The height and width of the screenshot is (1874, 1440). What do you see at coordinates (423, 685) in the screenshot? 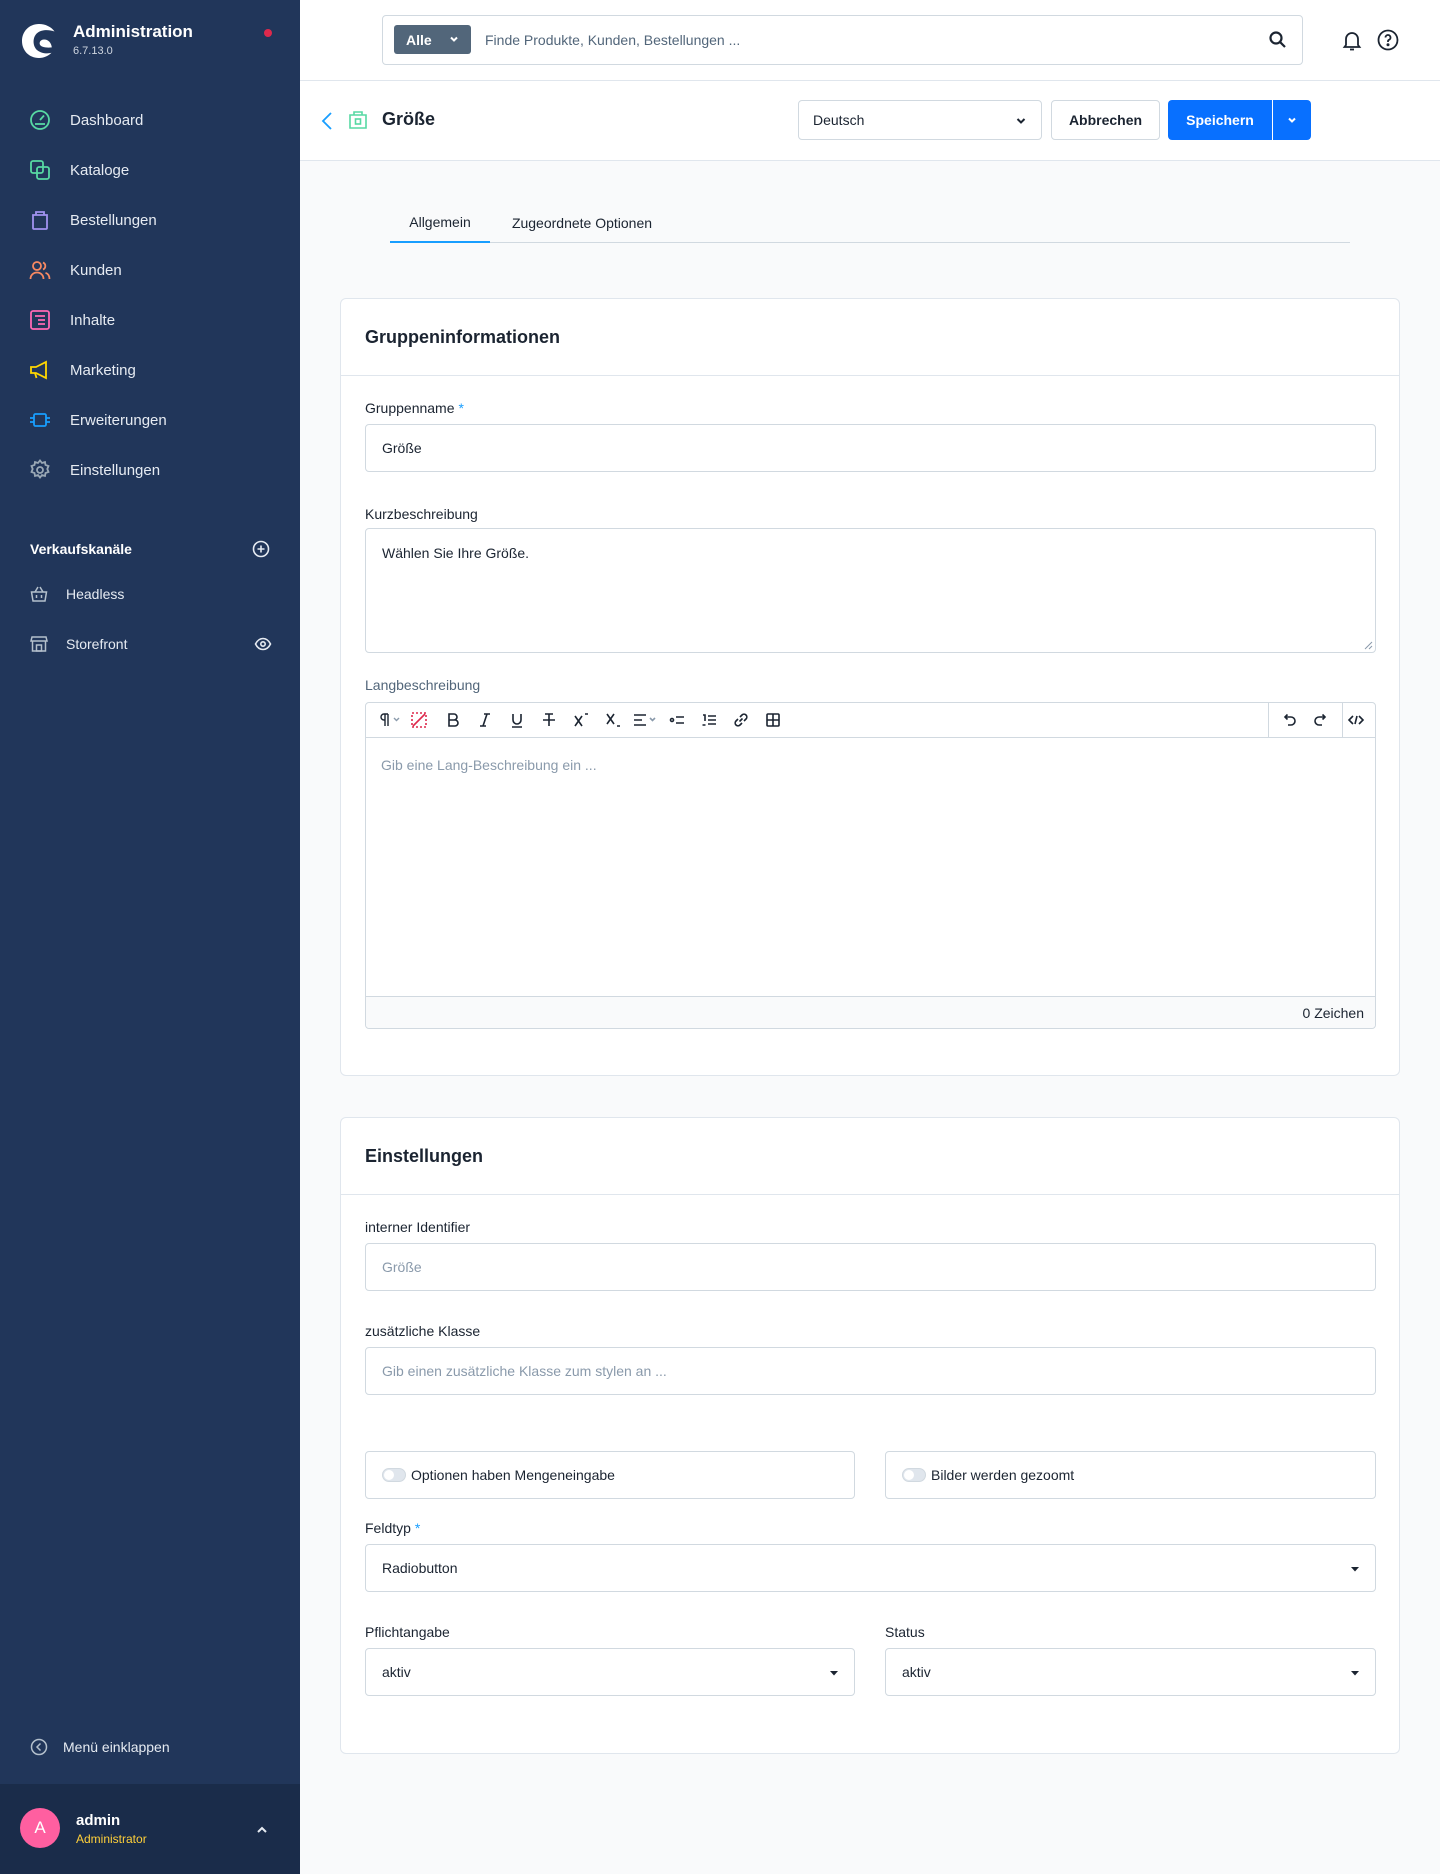
I see `long-description-label: Langbeschreibung` at bounding box center [423, 685].